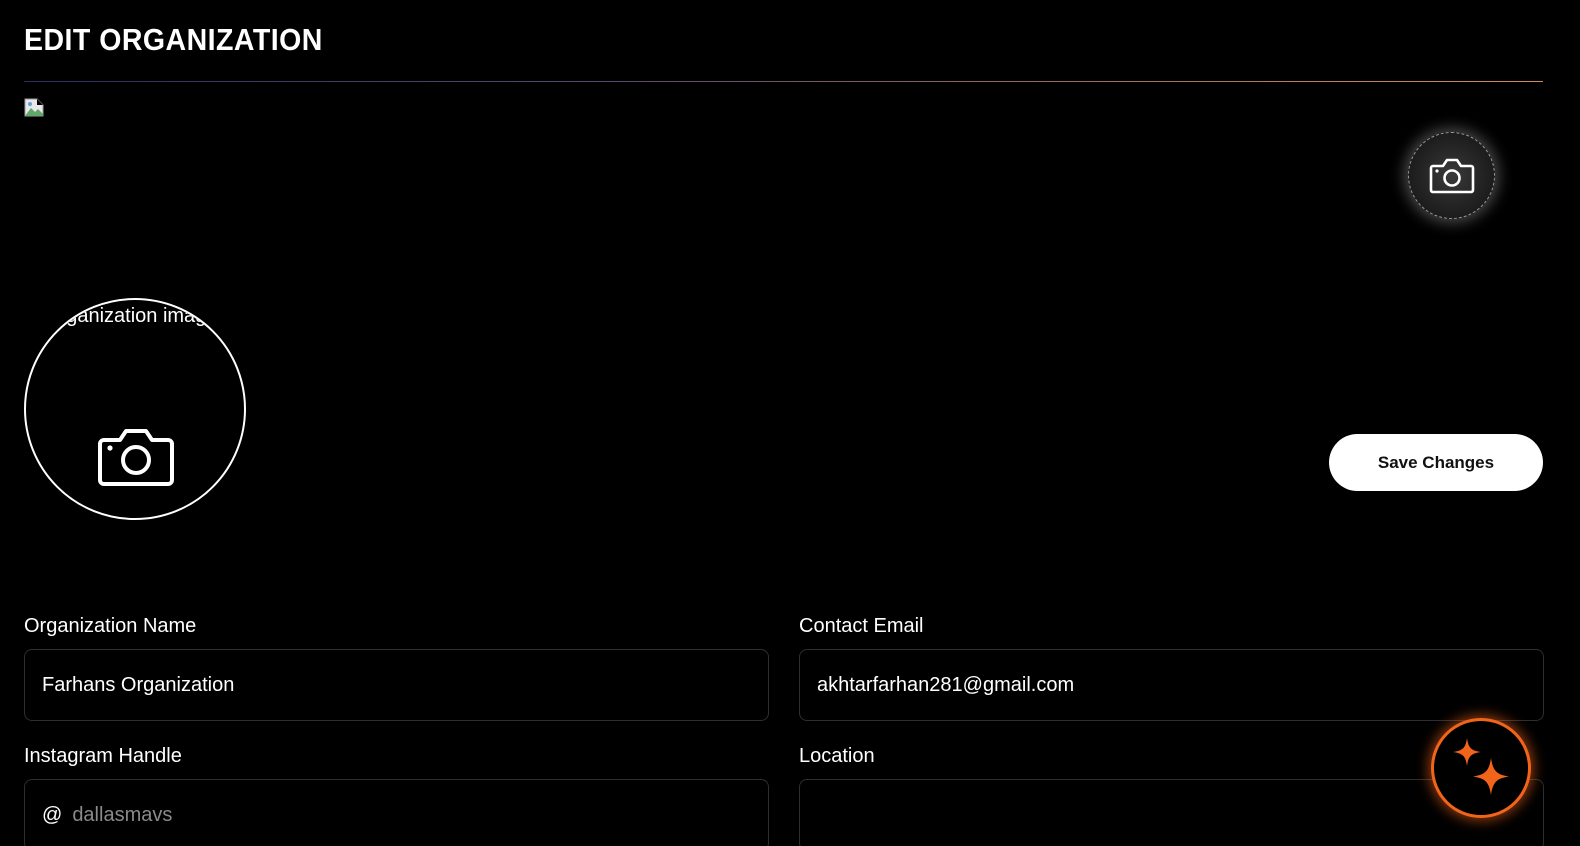  I want to click on organization-name-field, so click(396, 685).